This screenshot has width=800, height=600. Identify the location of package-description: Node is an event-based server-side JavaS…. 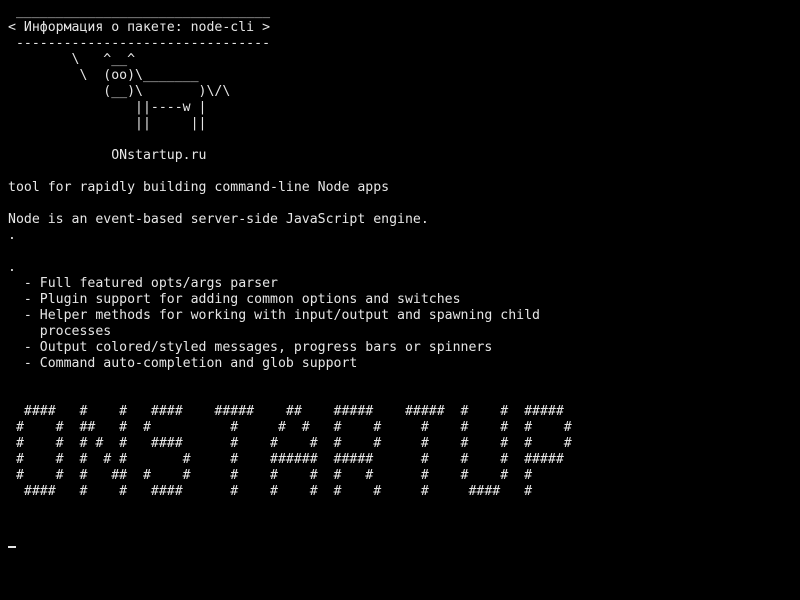
(218, 219).